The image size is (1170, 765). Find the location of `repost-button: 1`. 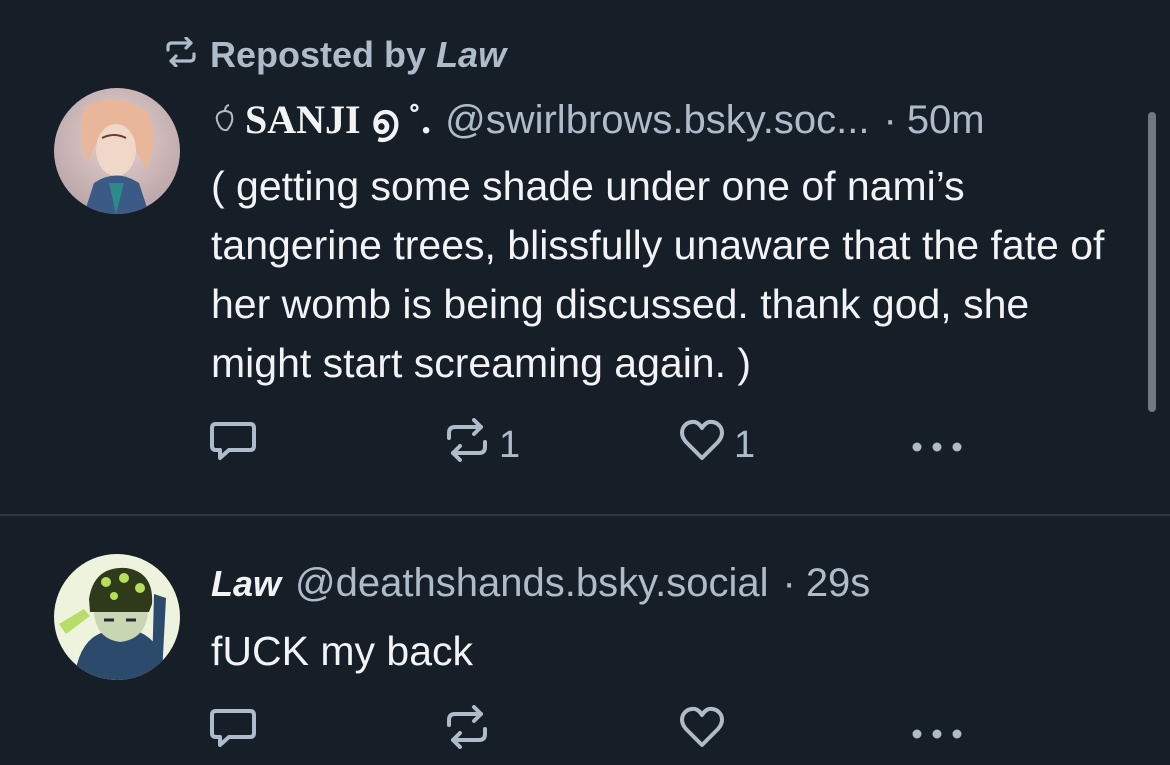

repost-button: 1 is located at coordinates (482, 445).